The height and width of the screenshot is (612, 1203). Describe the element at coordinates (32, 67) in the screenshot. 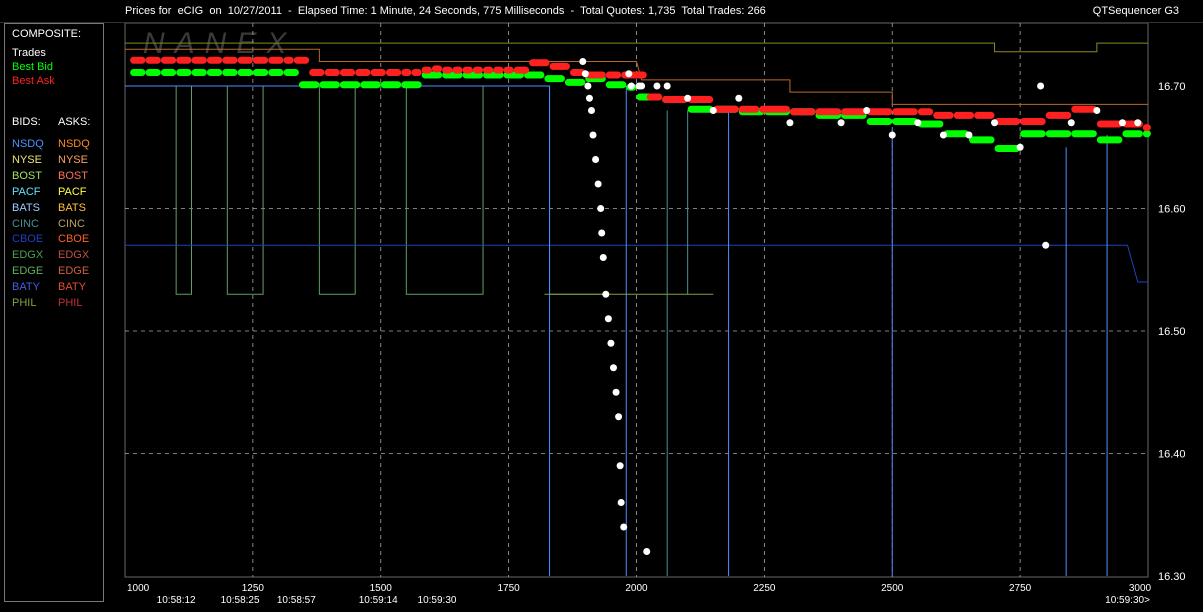

I see `legend-best-bid: Best Bid` at that location.